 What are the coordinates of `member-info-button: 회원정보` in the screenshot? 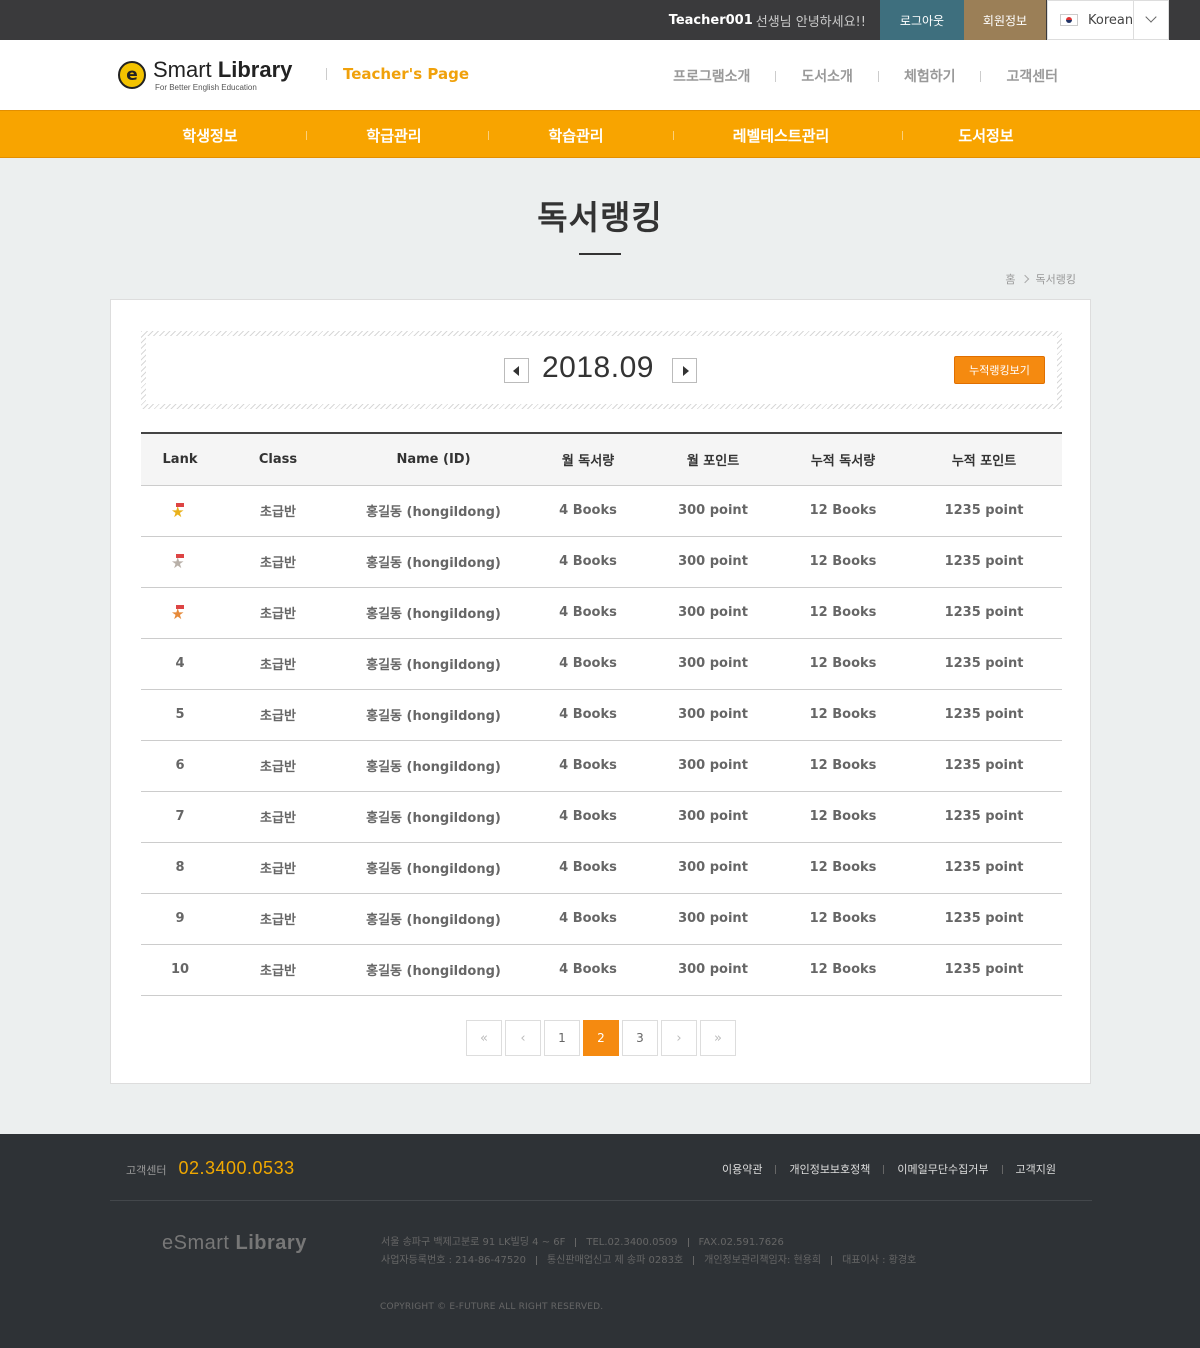 It's located at (1005, 20).